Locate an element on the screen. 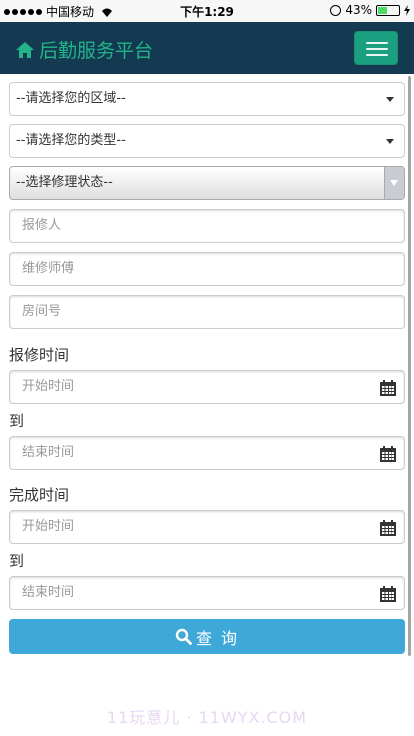 The image size is (414, 736). home-icon is located at coordinates (25, 49).